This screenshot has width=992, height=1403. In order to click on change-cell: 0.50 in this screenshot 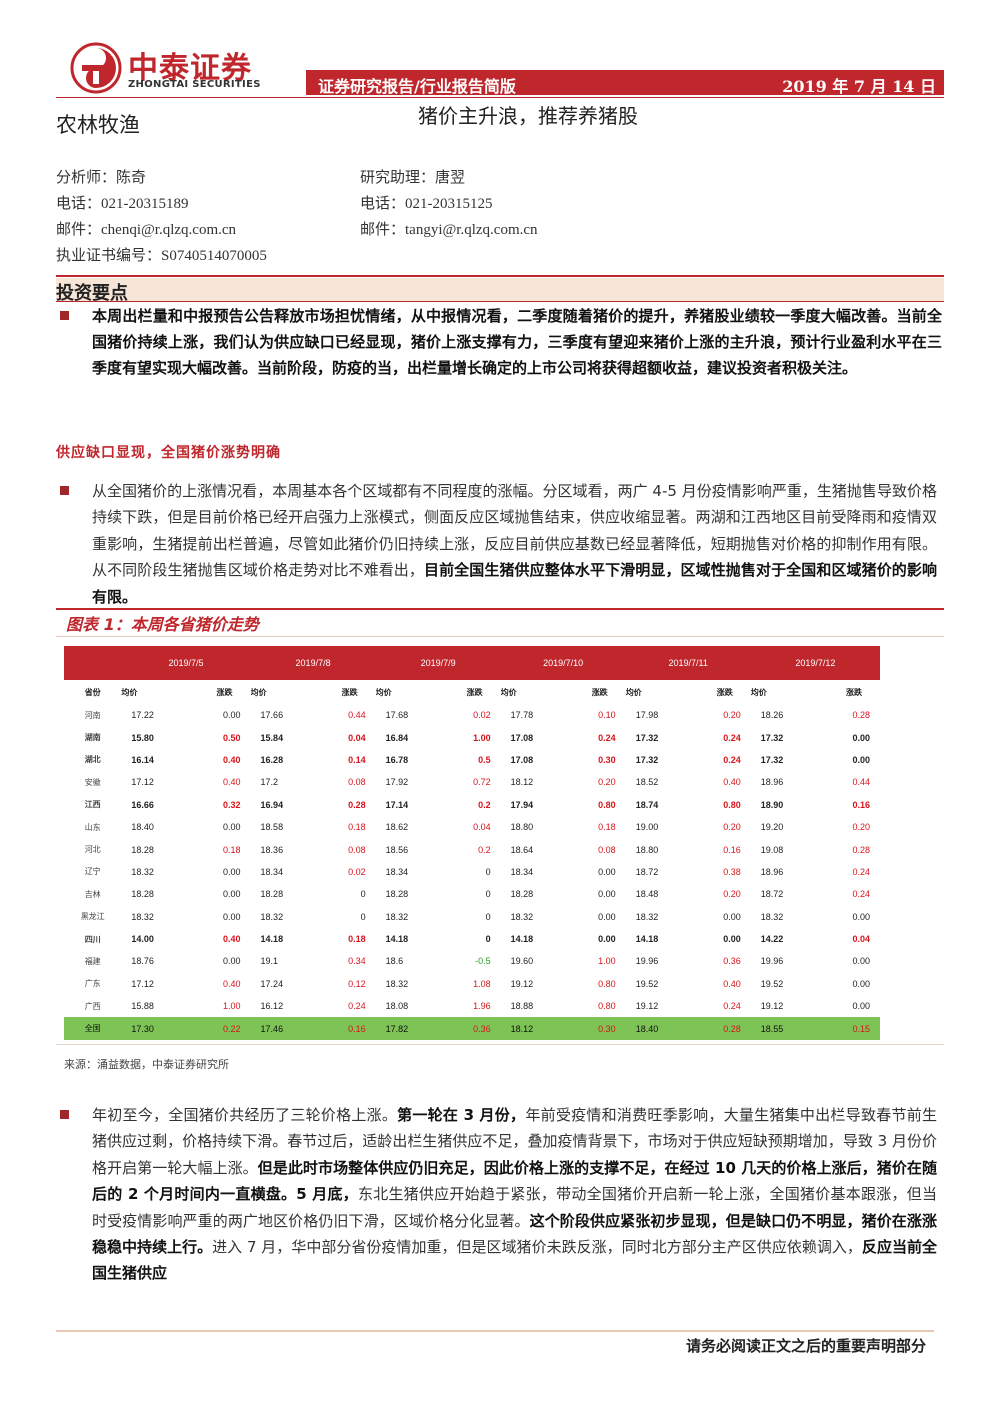, I will do `click(232, 737)`.